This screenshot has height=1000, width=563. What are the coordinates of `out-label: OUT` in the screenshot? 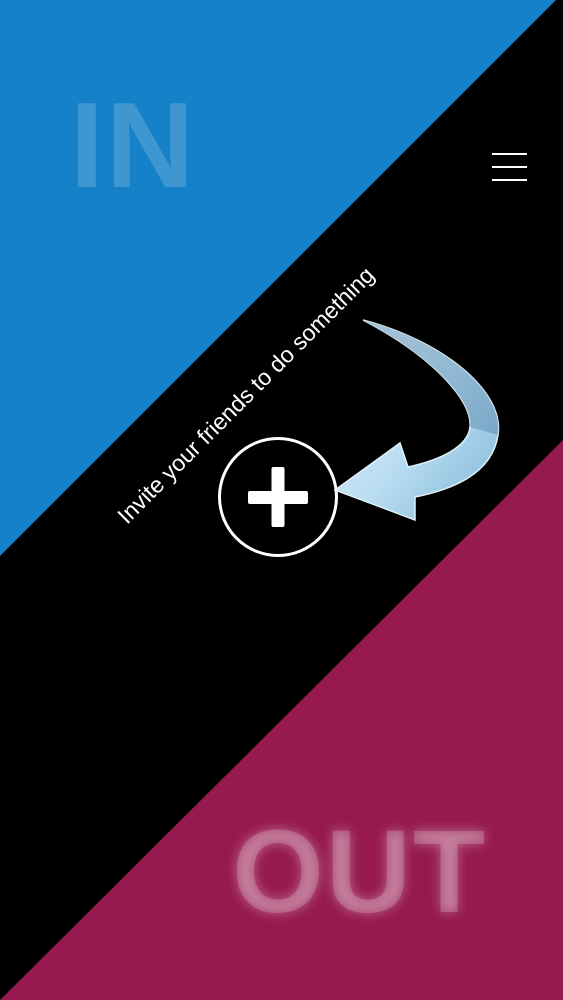 It's located at (360, 872).